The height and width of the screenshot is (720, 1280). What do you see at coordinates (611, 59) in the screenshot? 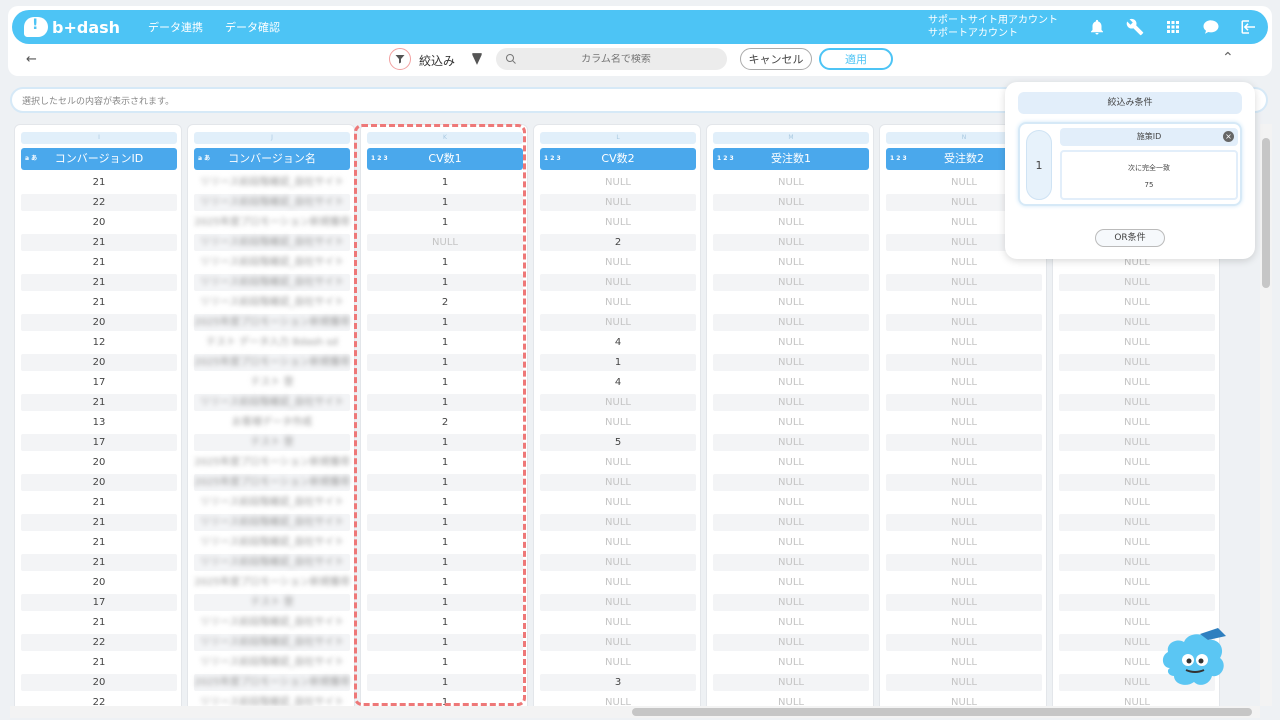
I see `column-search` at bounding box center [611, 59].